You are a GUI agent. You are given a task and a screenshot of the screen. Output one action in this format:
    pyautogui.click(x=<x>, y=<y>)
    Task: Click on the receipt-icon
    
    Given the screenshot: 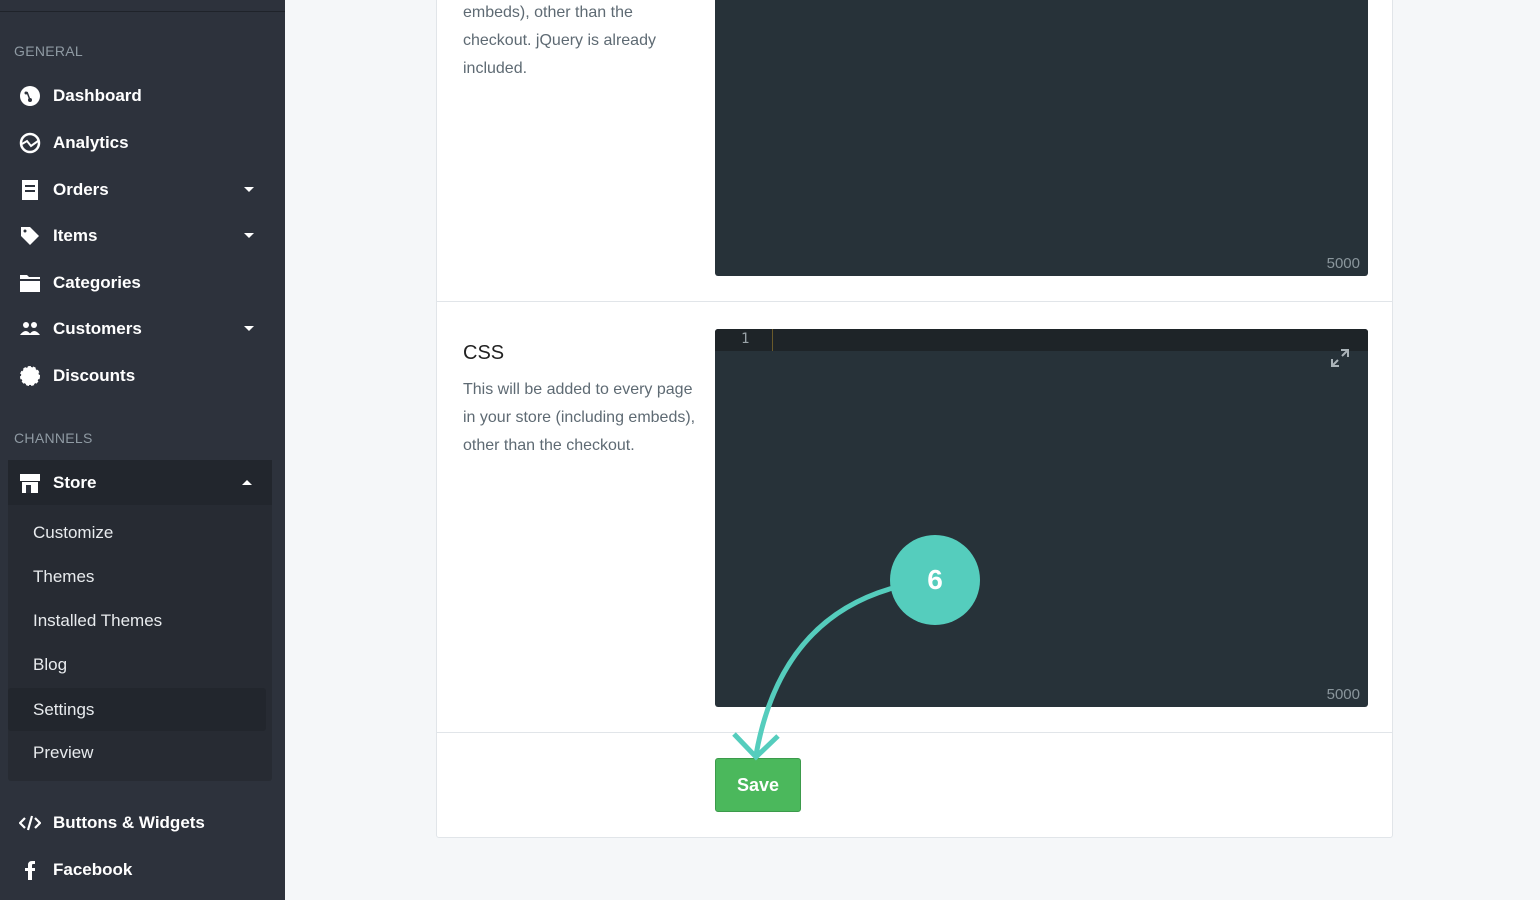 What is the action you would take?
    pyautogui.click(x=30, y=190)
    